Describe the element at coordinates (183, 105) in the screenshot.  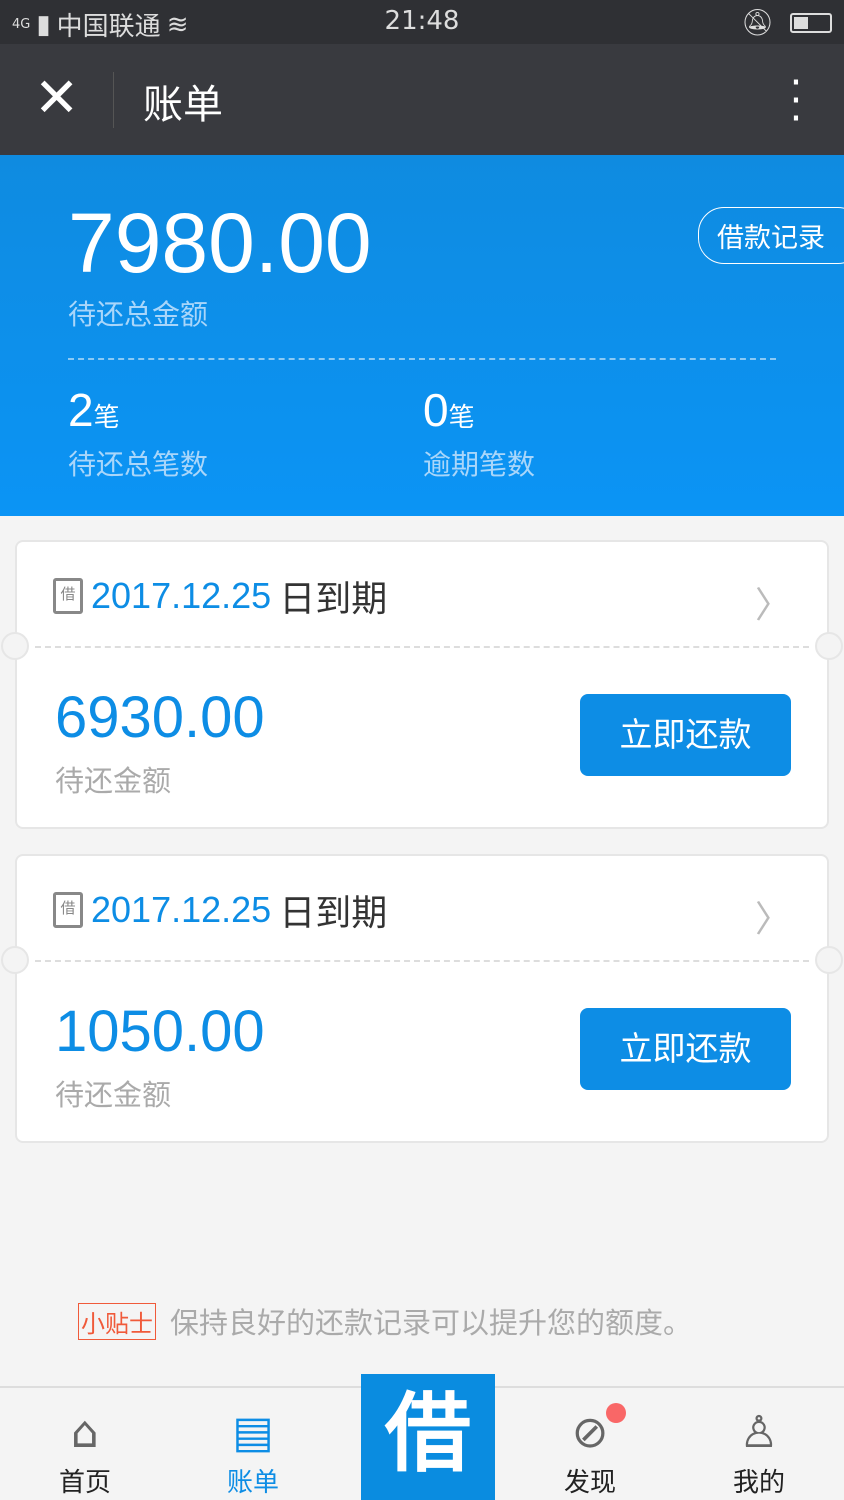
I see `page-title: 账单` at that location.